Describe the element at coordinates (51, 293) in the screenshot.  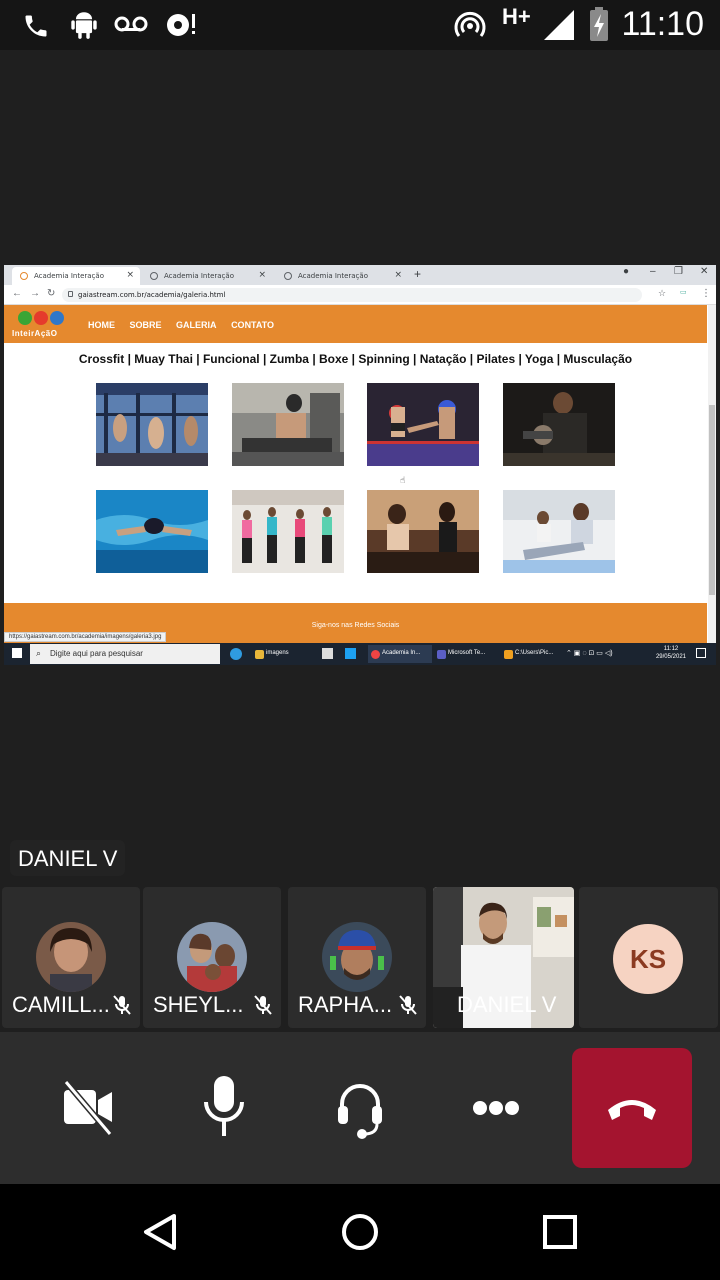
I see `reload-icon: ↻` at that location.